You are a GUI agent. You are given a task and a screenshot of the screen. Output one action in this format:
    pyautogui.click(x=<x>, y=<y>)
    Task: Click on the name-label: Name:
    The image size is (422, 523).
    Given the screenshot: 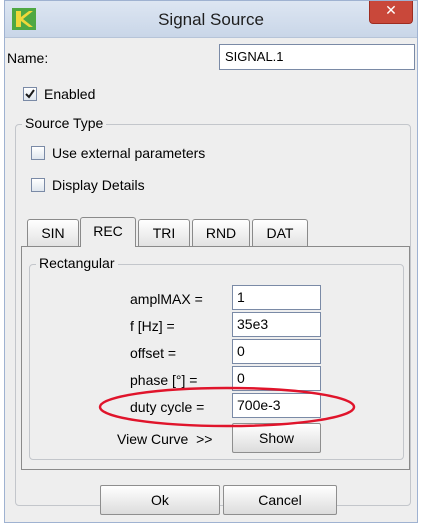 What is the action you would take?
    pyautogui.click(x=28, y=58)
    